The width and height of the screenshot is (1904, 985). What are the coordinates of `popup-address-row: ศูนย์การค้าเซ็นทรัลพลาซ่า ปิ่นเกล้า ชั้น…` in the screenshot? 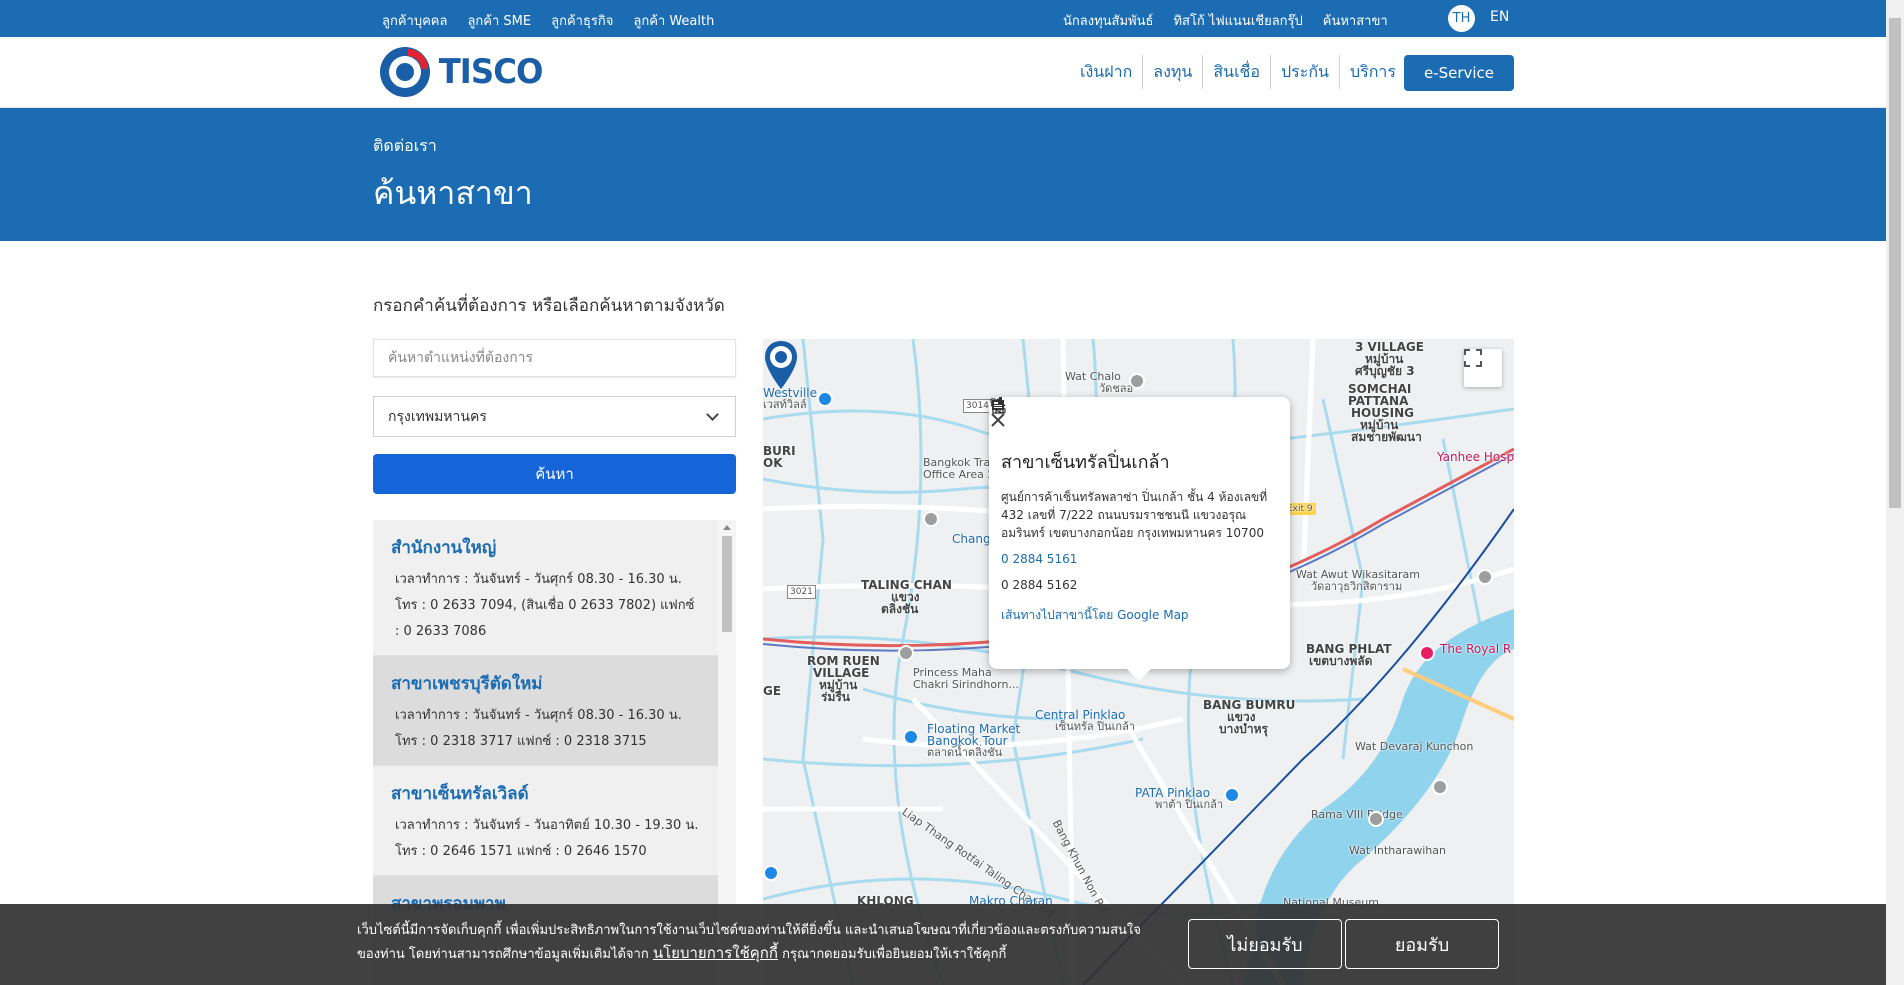 It's located at (1134, 470).